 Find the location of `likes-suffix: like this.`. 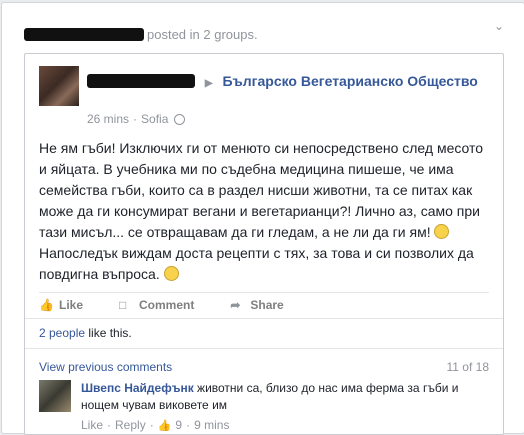

likes-suffix: like this. is located at coordinates (108, 333).